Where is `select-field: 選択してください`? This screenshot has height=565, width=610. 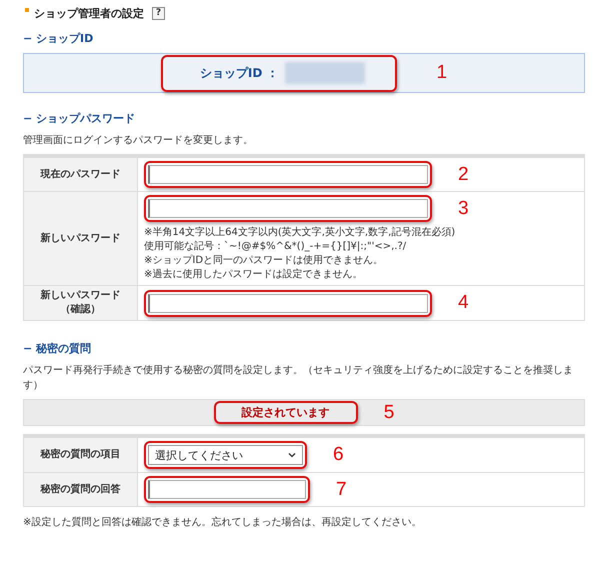 select-field: 選択してください is located at coordinates (225, 455).